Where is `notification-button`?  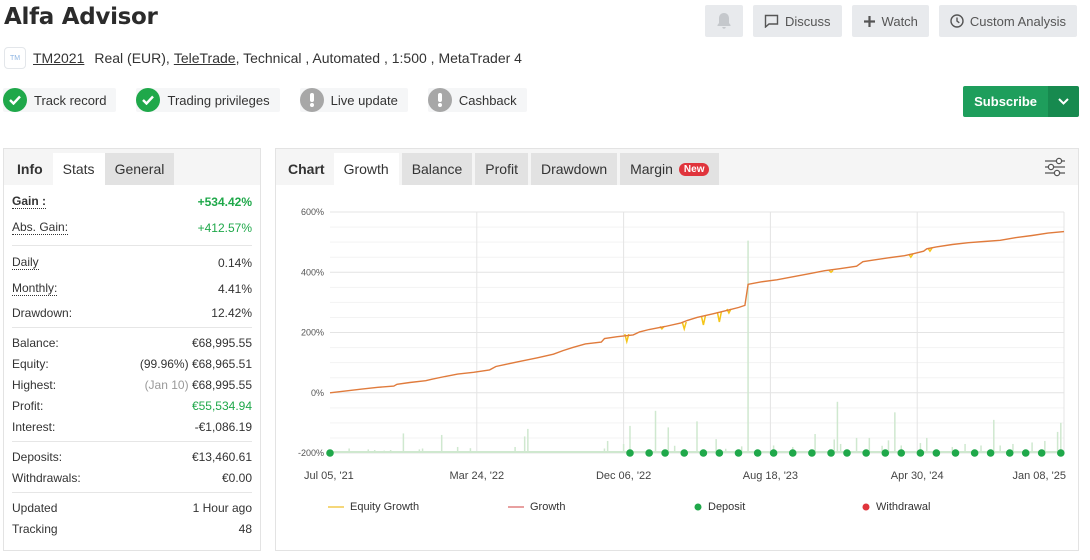 notification-button is located at coordinates (724, 21).